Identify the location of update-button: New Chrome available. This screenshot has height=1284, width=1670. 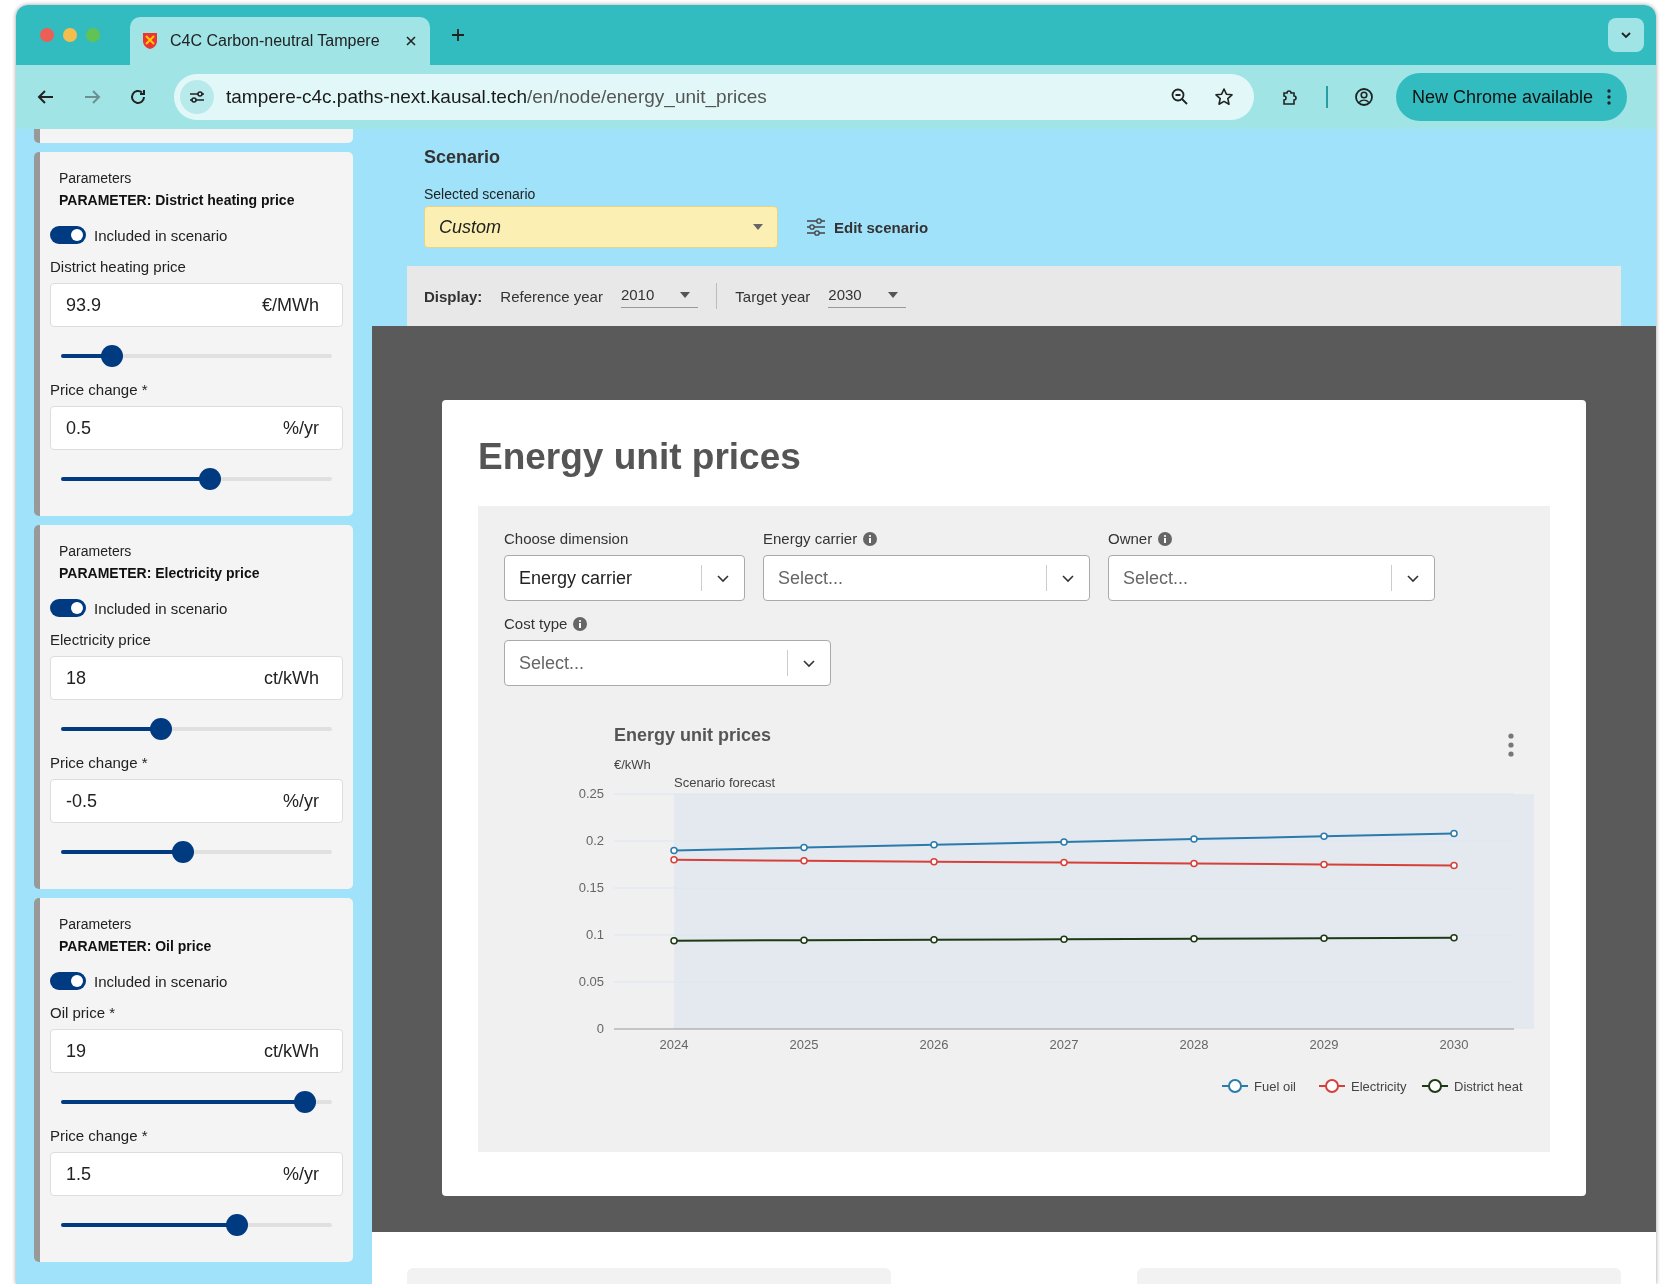
(1512, 97).